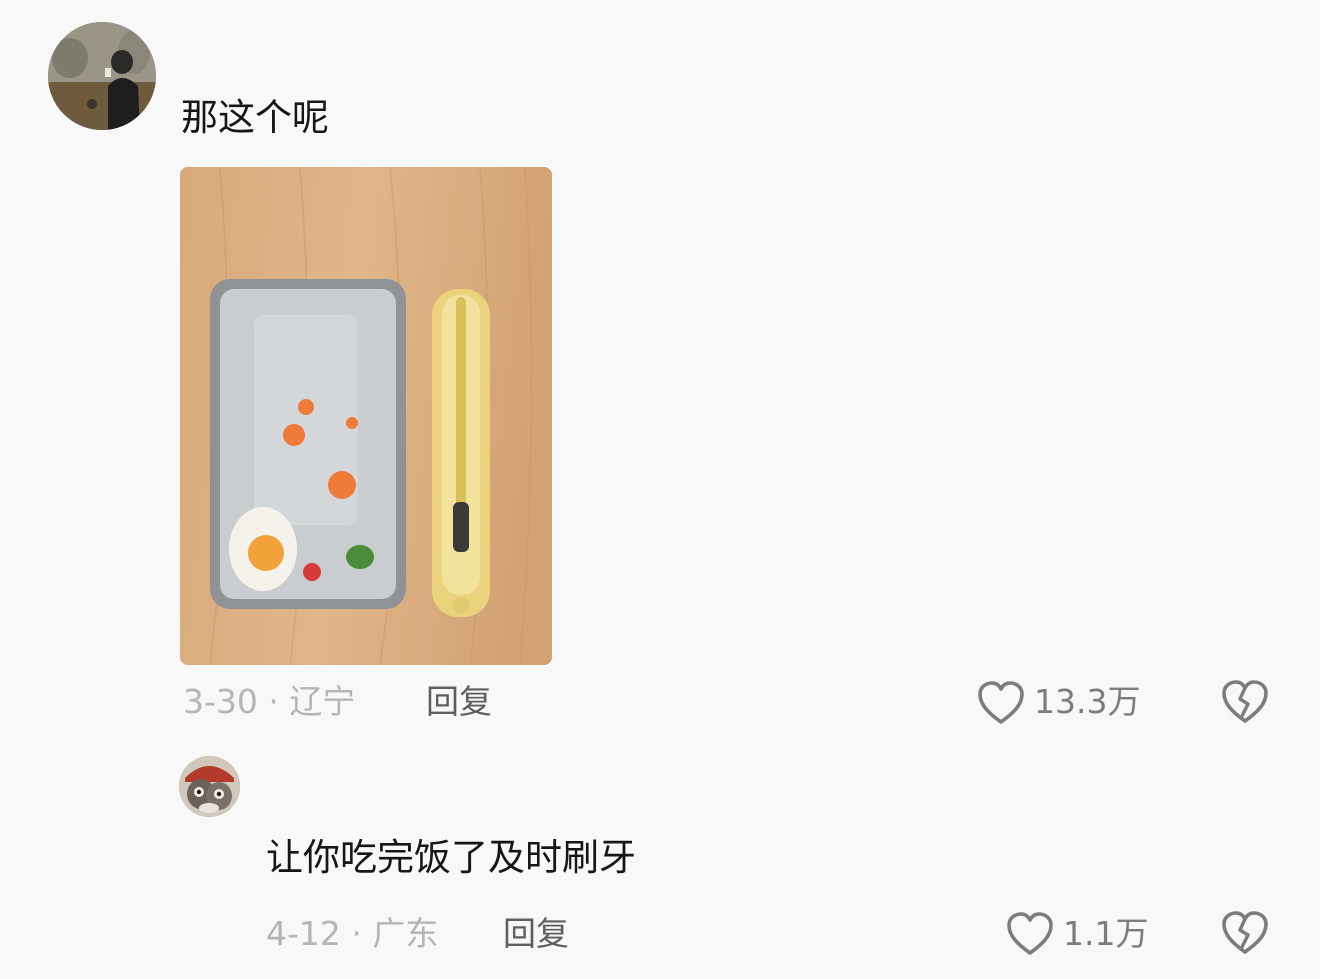  I want to click on like-count: 13.3万, so click(1087, 701).